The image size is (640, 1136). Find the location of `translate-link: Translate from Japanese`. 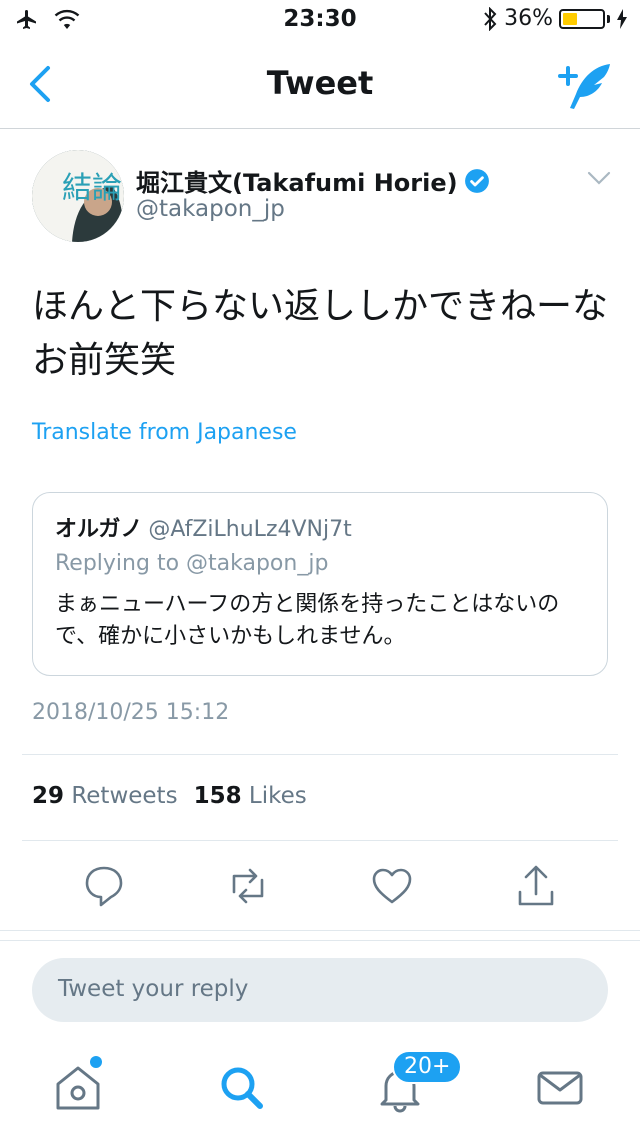

translate-link: Translate from Japanese is located at coordinates (164, 432).